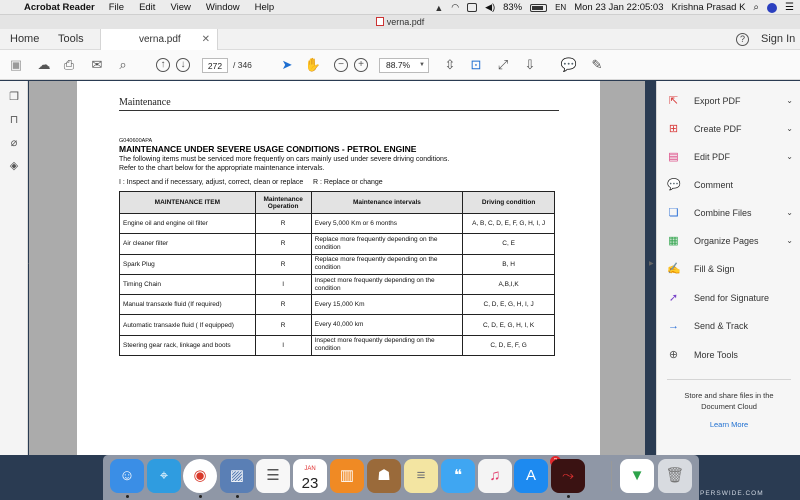  Describe the element at coordinates (539, 7) in the screenshot. I see `battery-icon` at that location.